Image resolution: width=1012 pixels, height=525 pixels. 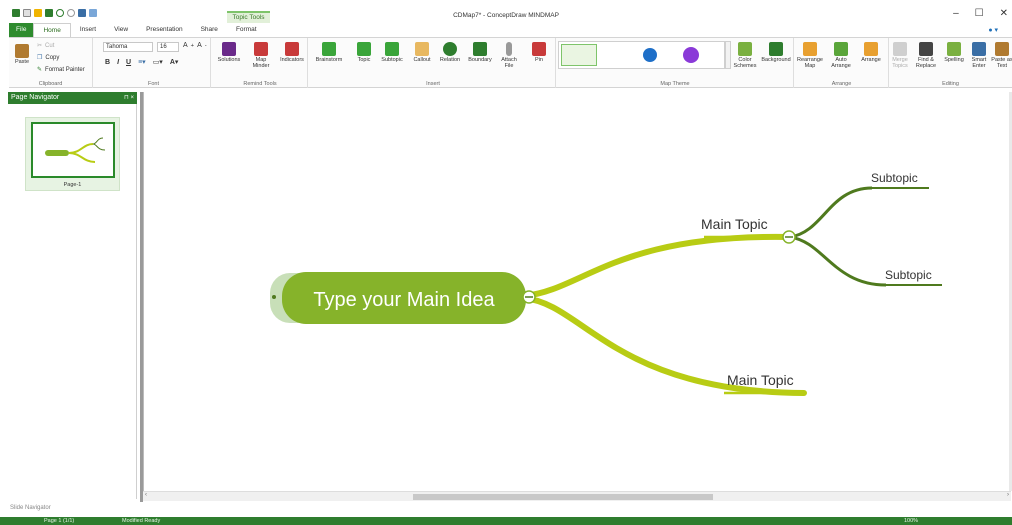 I want to click on zoom-level: 100%, so click(x=911, y=521).